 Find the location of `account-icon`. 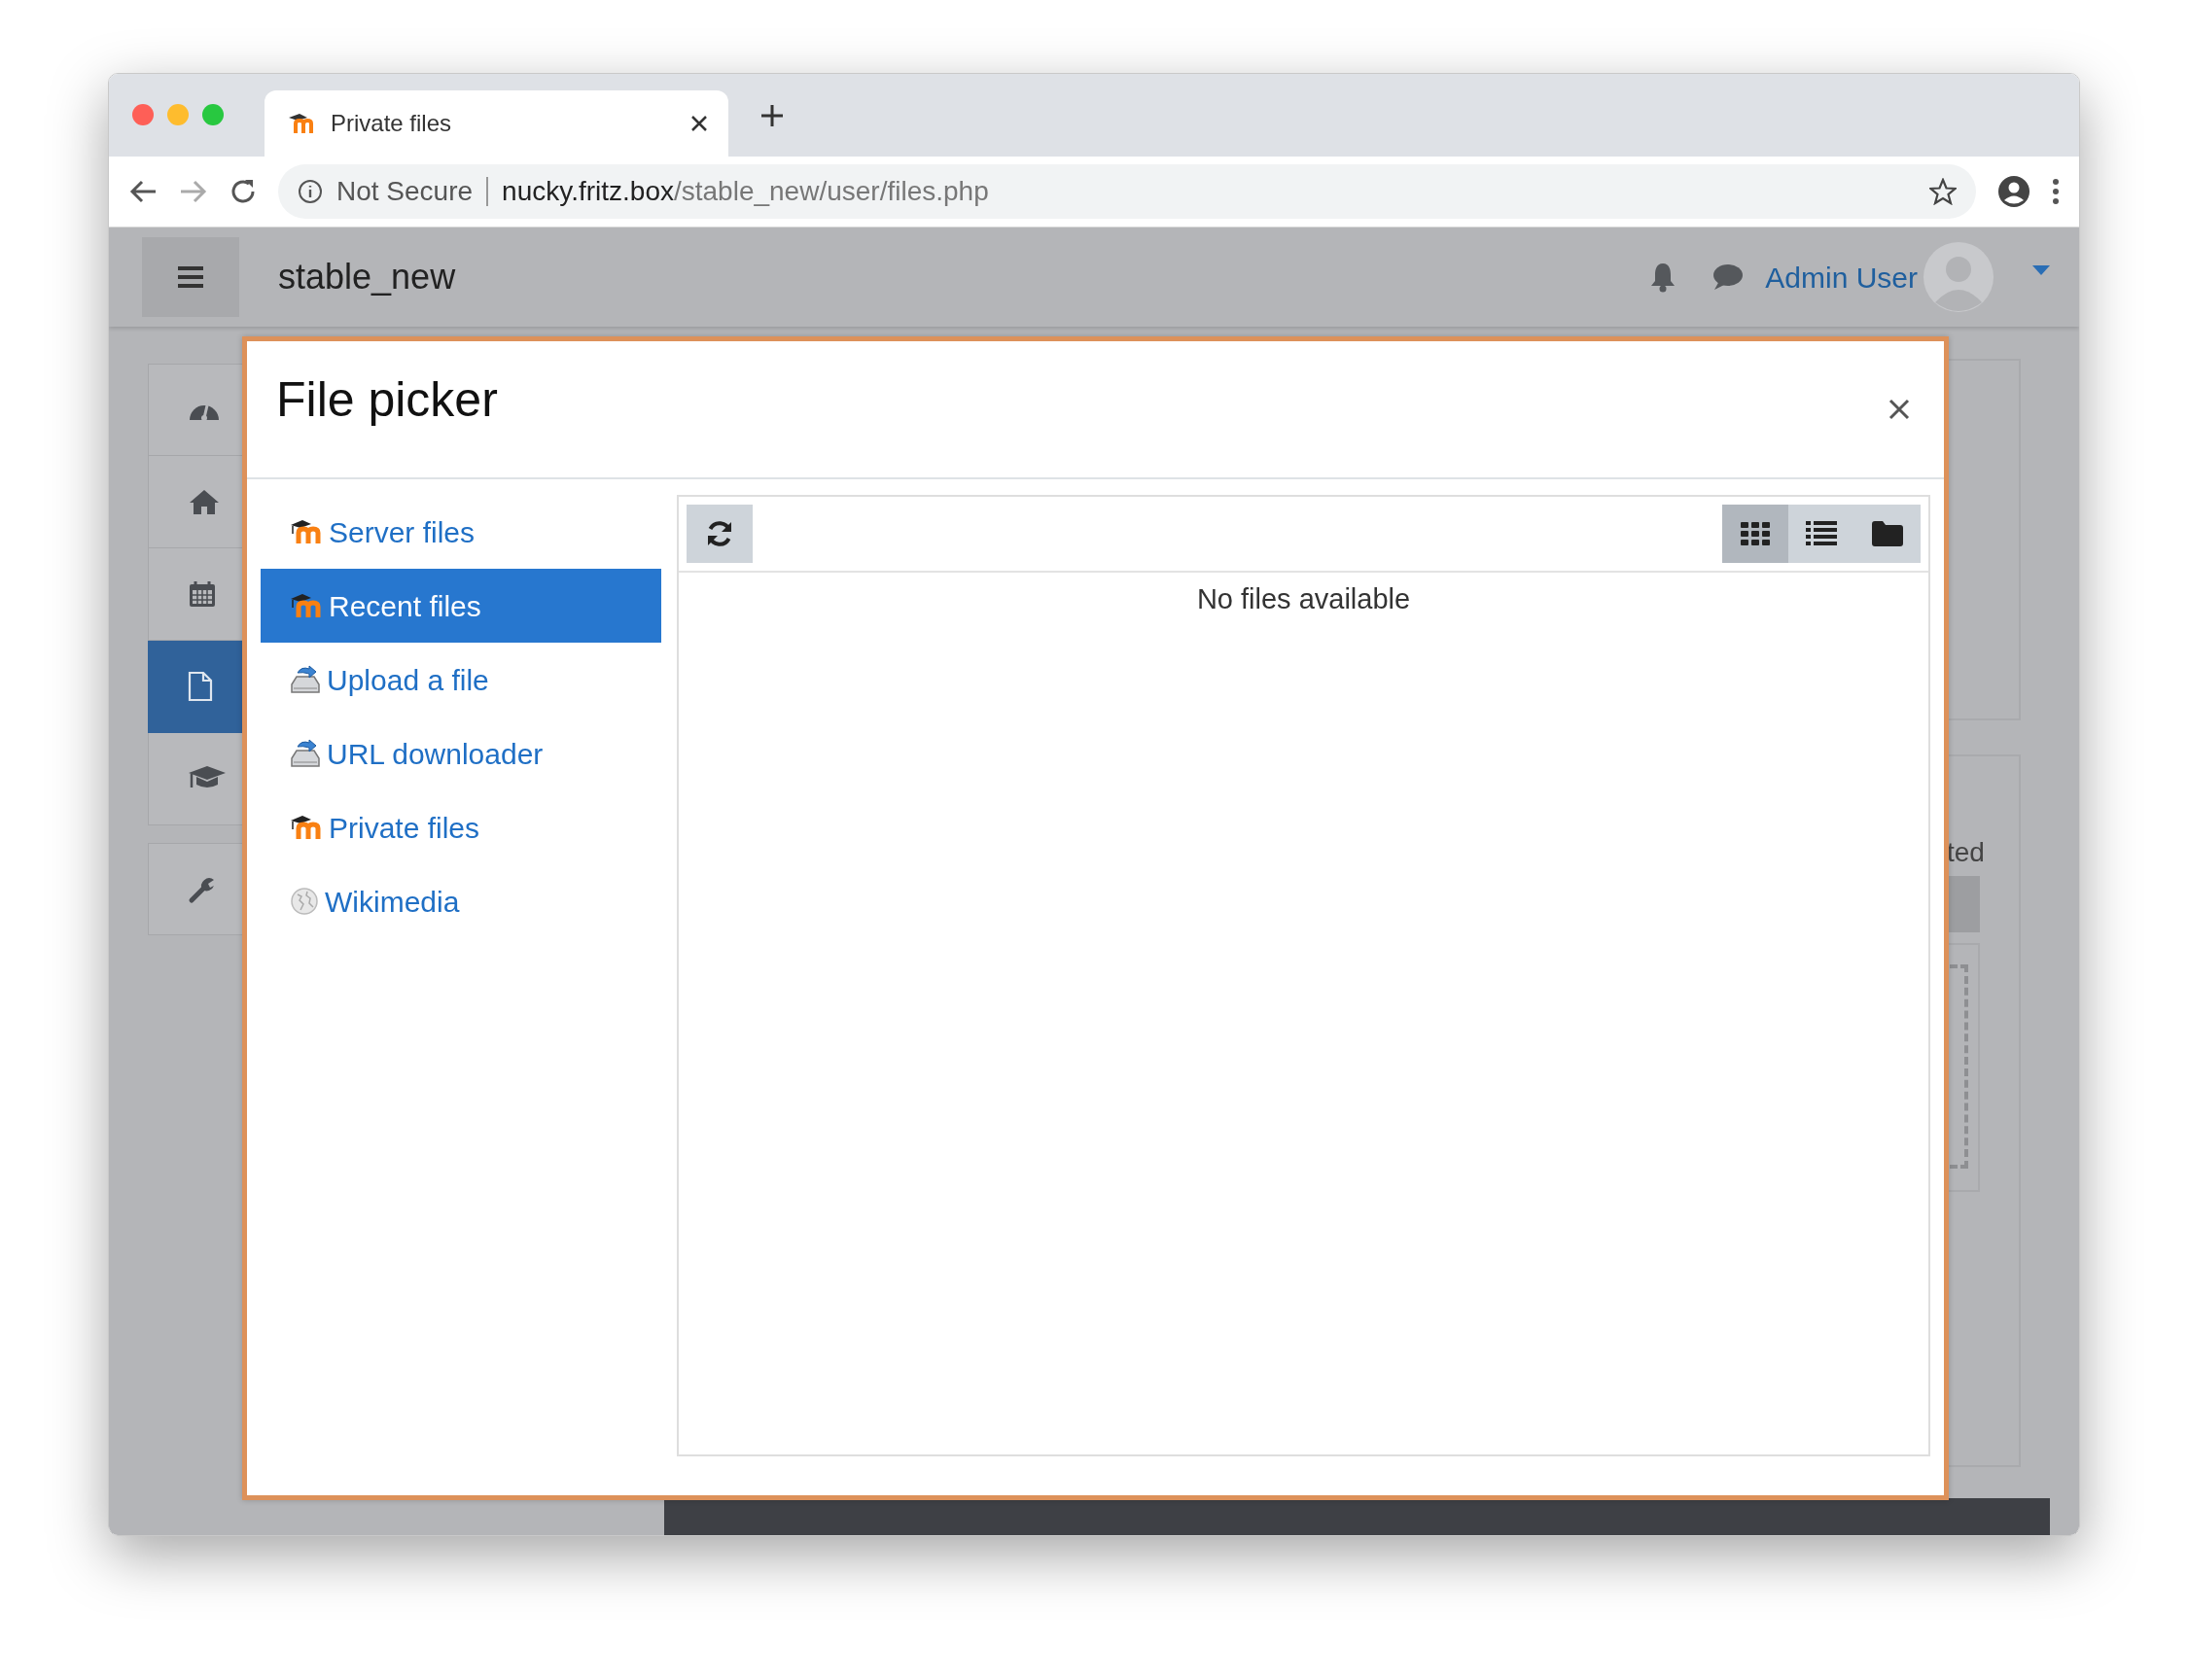

account-icon is located at coordinates (2013, 191).